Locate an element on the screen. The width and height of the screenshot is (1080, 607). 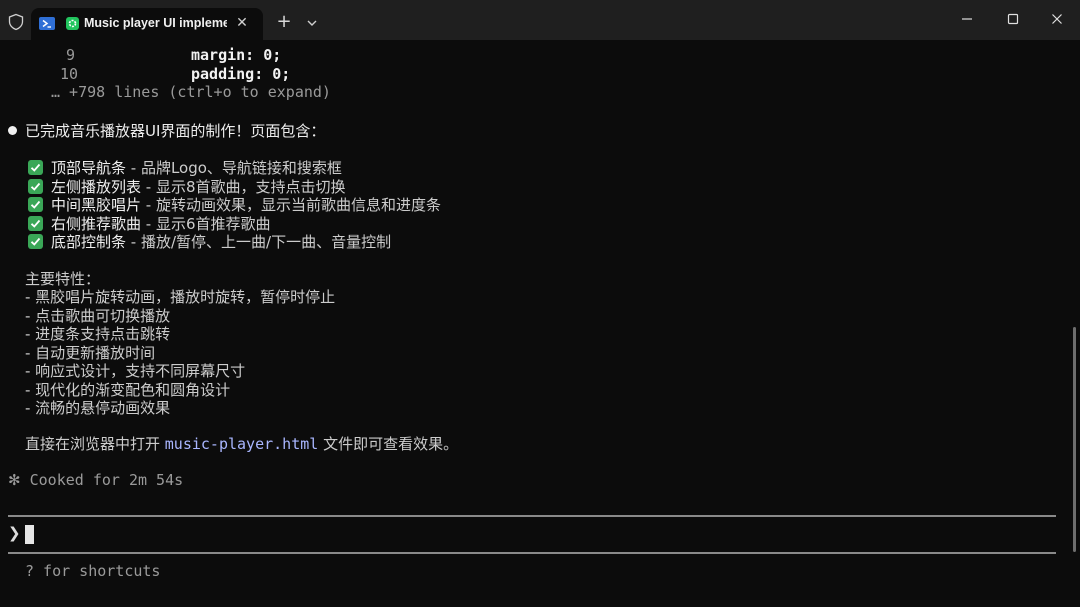
code-line: 10 is located at coordinates (69, 74).